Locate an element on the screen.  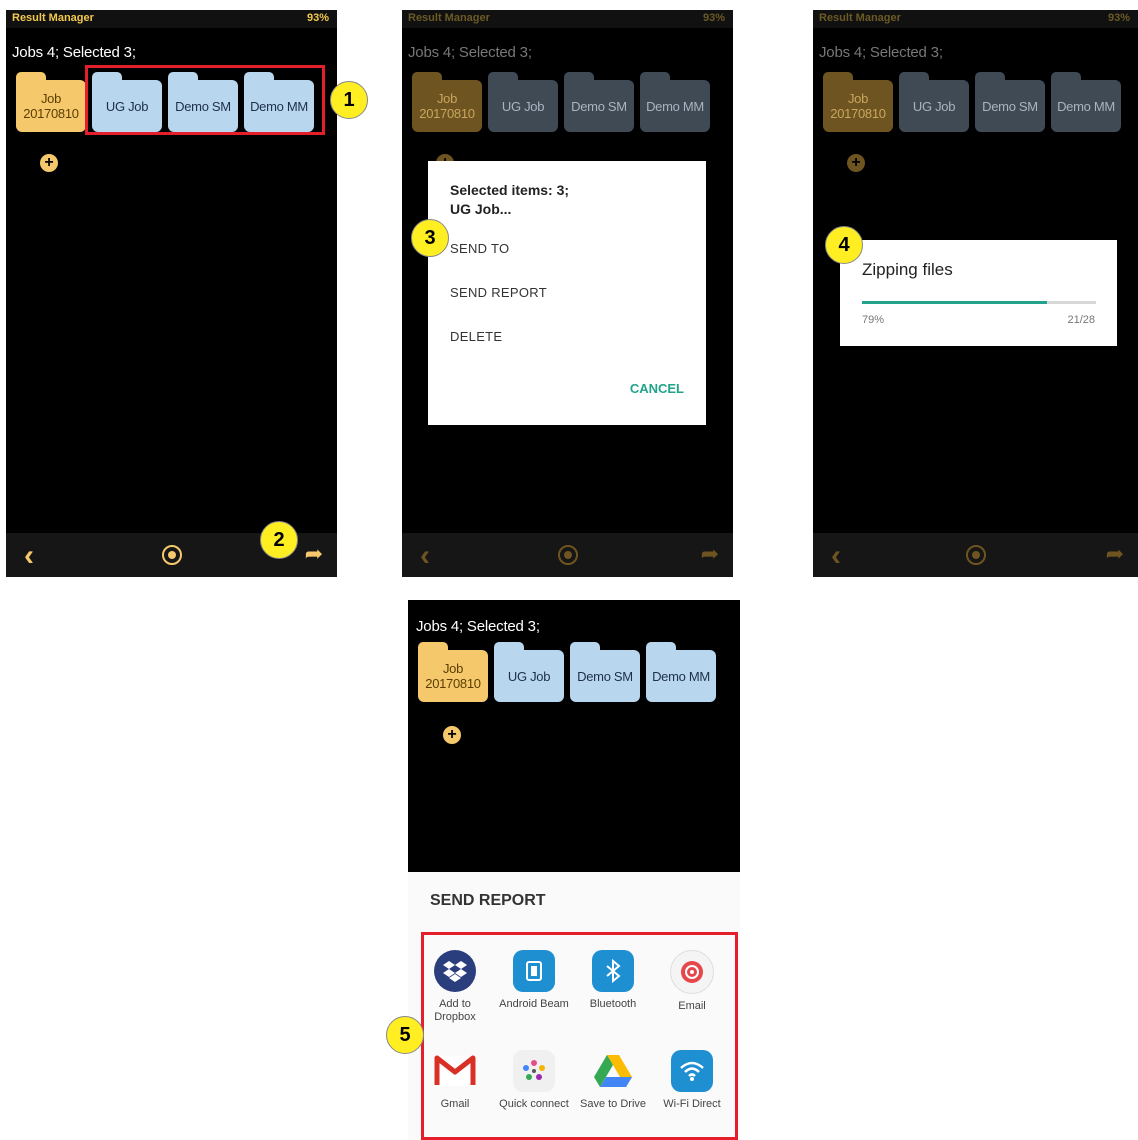
dialog-title-line1: Selected items: 3; is located at coordinates (510, 190).